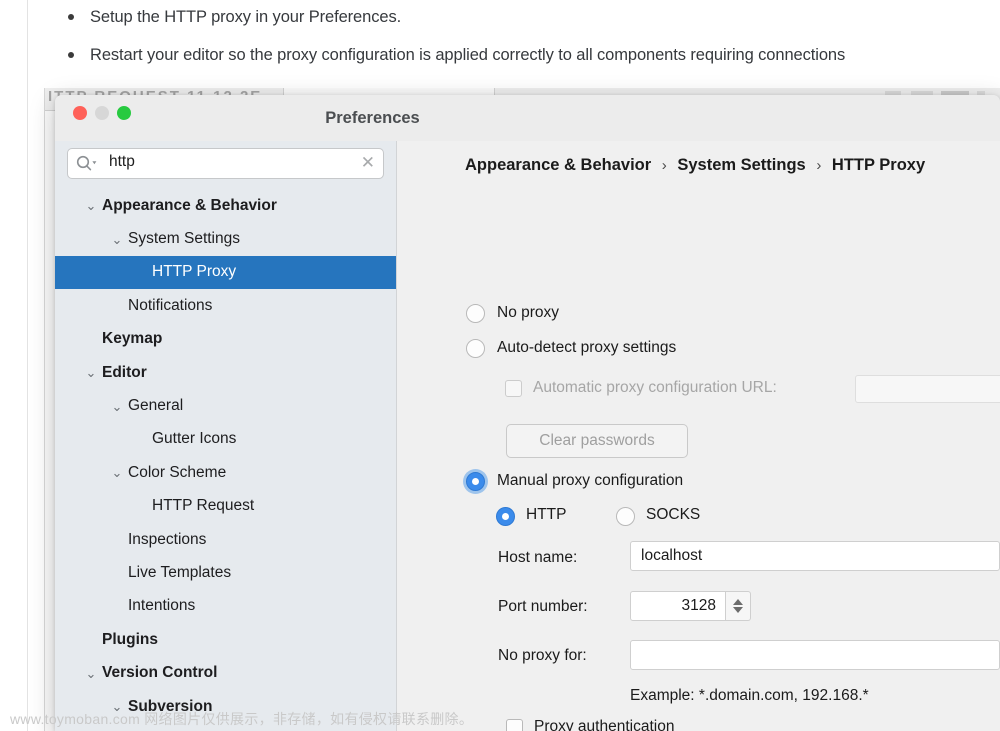 The image size is (1000, 731). Describe the element at coordinates (475, 313) in the screenshot. I see `radio-no-proxy` at that location.